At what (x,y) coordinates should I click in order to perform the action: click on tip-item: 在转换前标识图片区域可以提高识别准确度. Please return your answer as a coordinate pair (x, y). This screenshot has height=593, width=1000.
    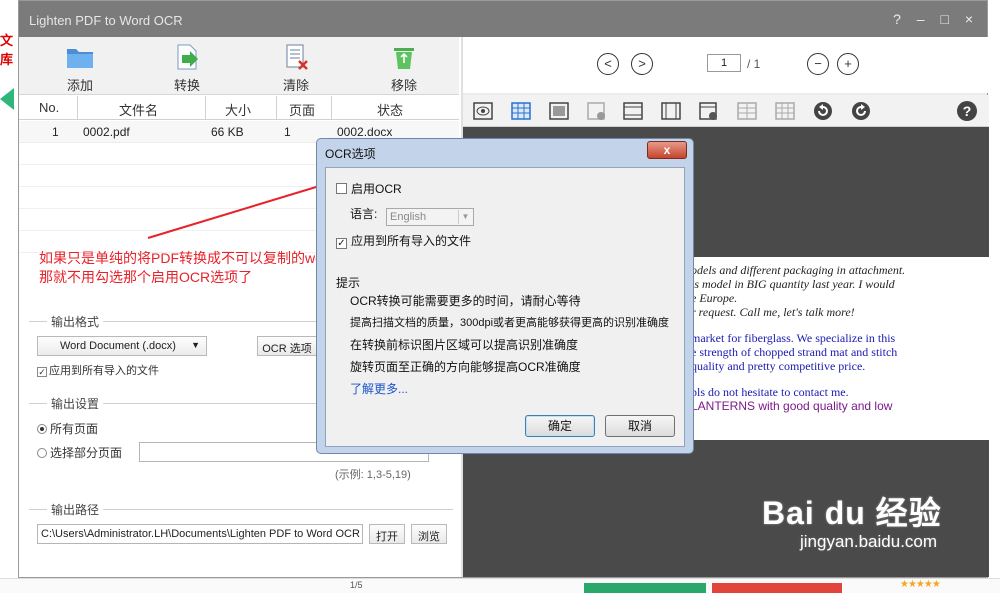
    Looking at the image, I should click on (464, 345).